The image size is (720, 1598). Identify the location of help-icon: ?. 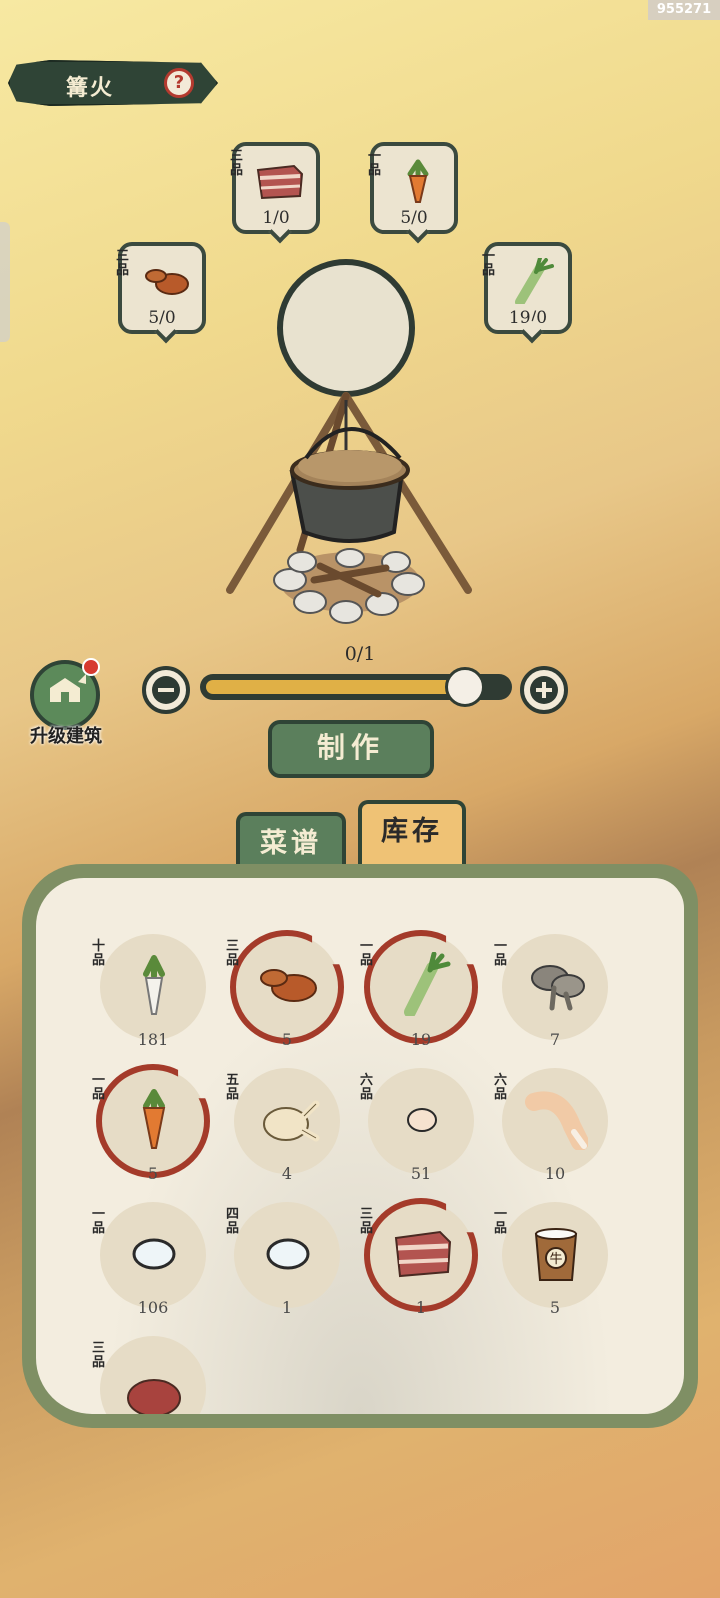
(179, 83).